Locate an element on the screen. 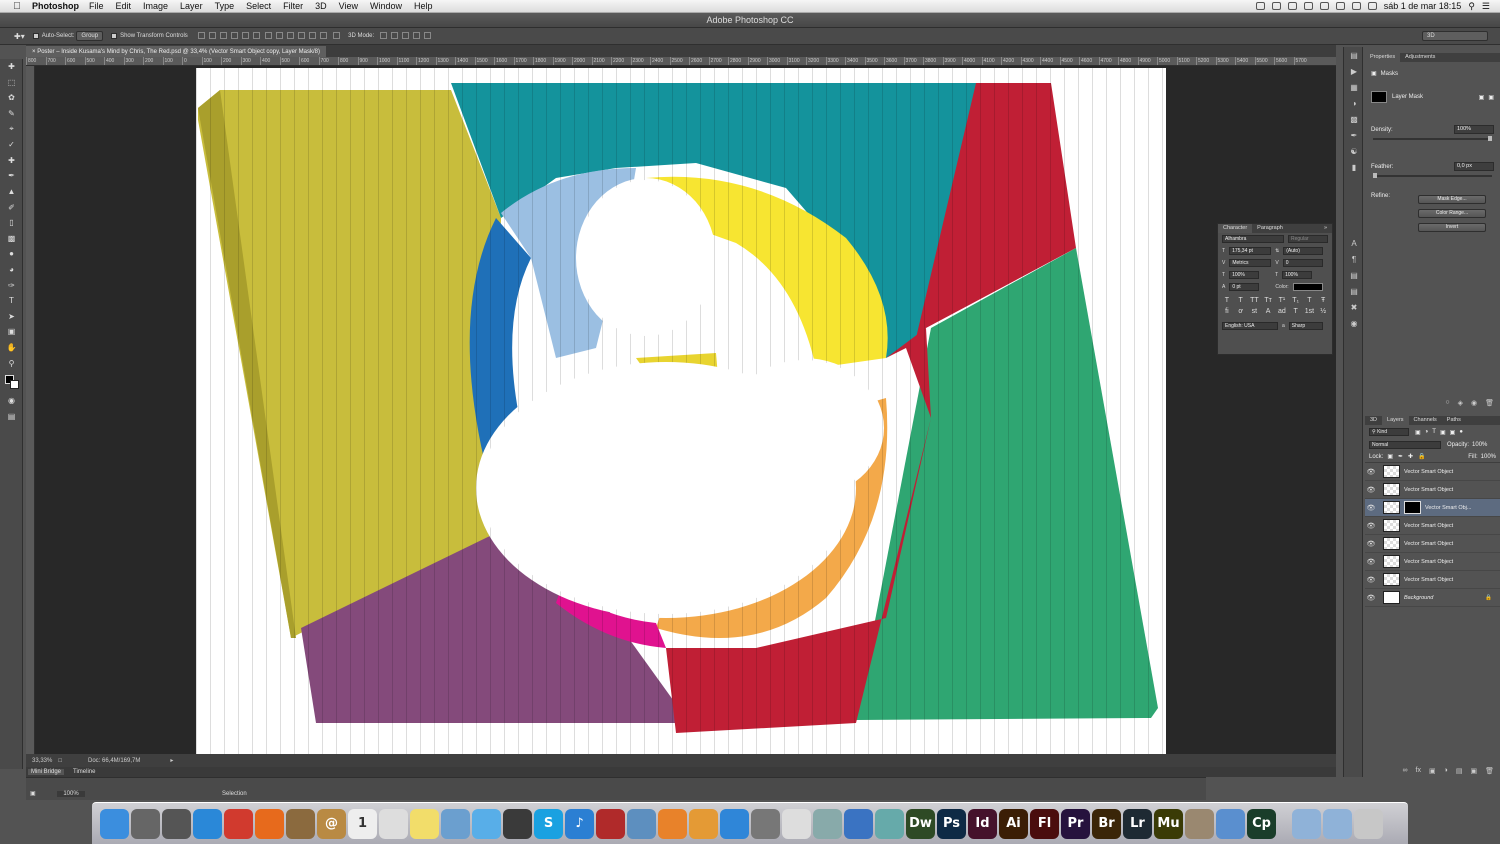 The height and width of the screenshot is (844, 1500). delete-mask-icon: 🗑 is located at coordinates (1489, 403).